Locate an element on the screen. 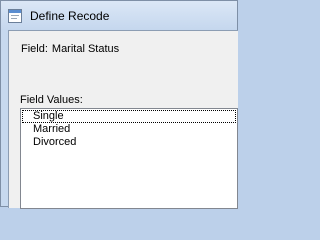 This screenshot has height=240, width=320. window-app-icon is located at coordinates (15, 16).